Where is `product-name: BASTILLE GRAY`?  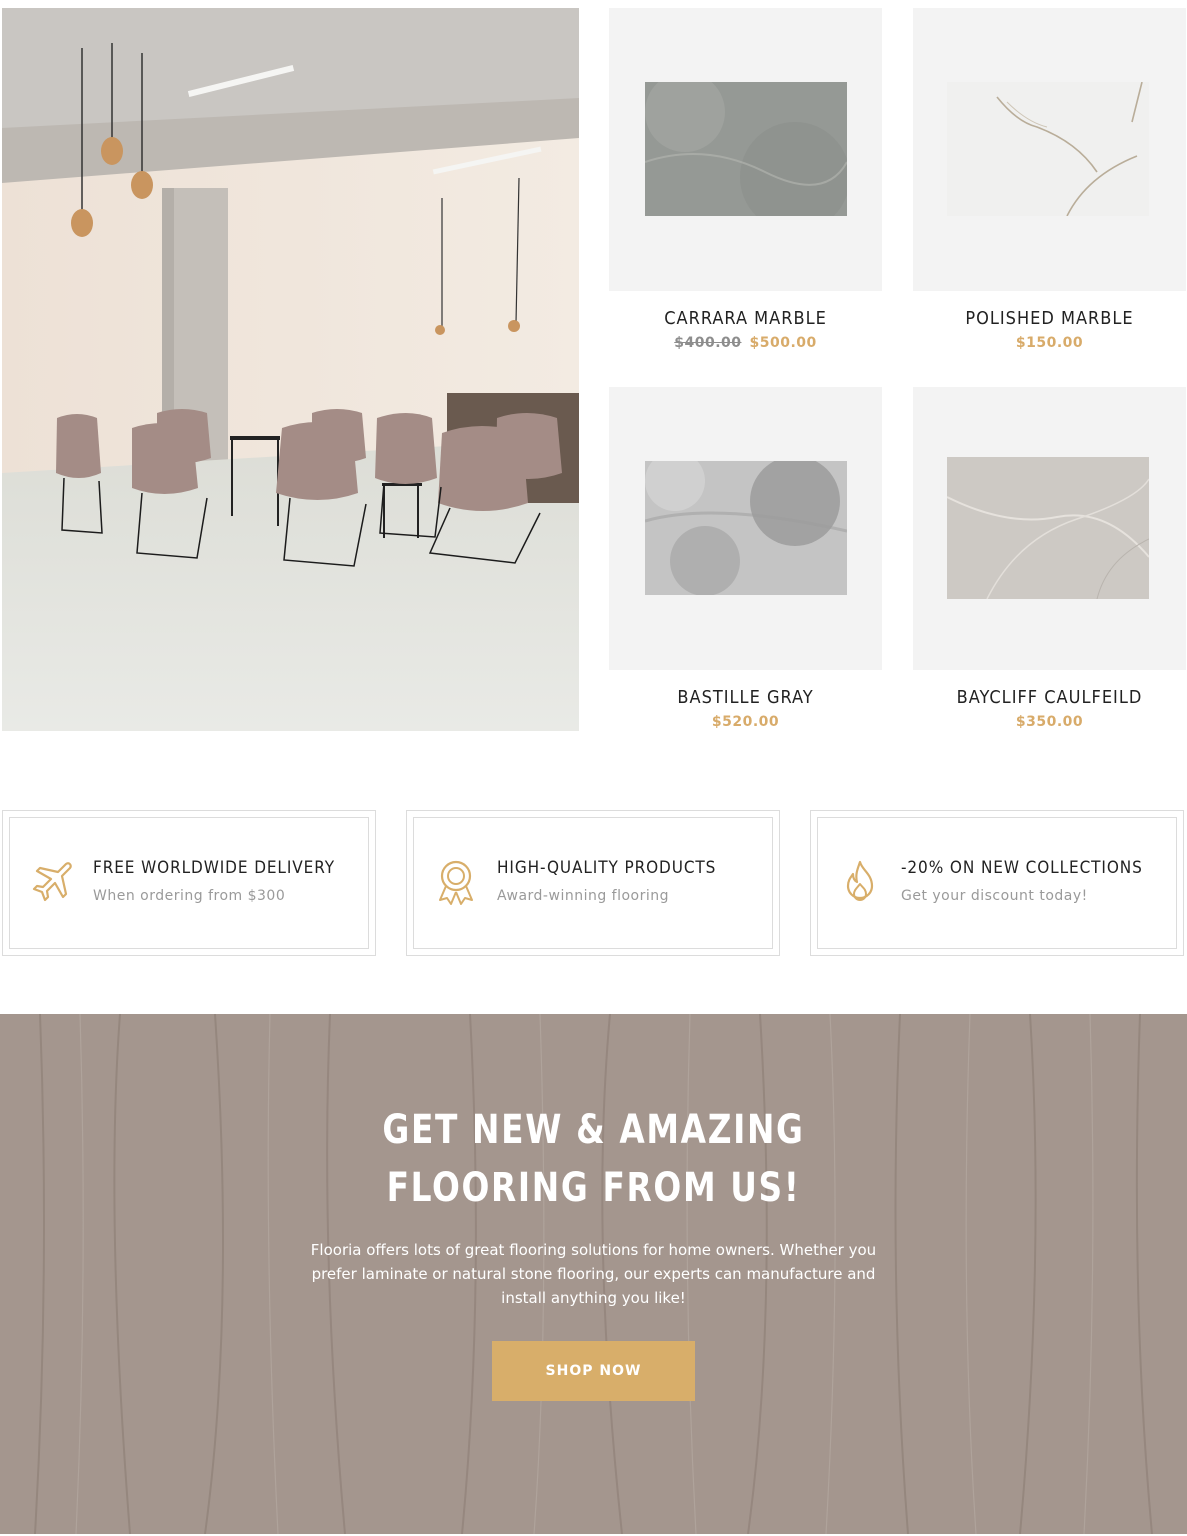
product-name: BASTILLE GRAY is located at coordinates (745, 697).